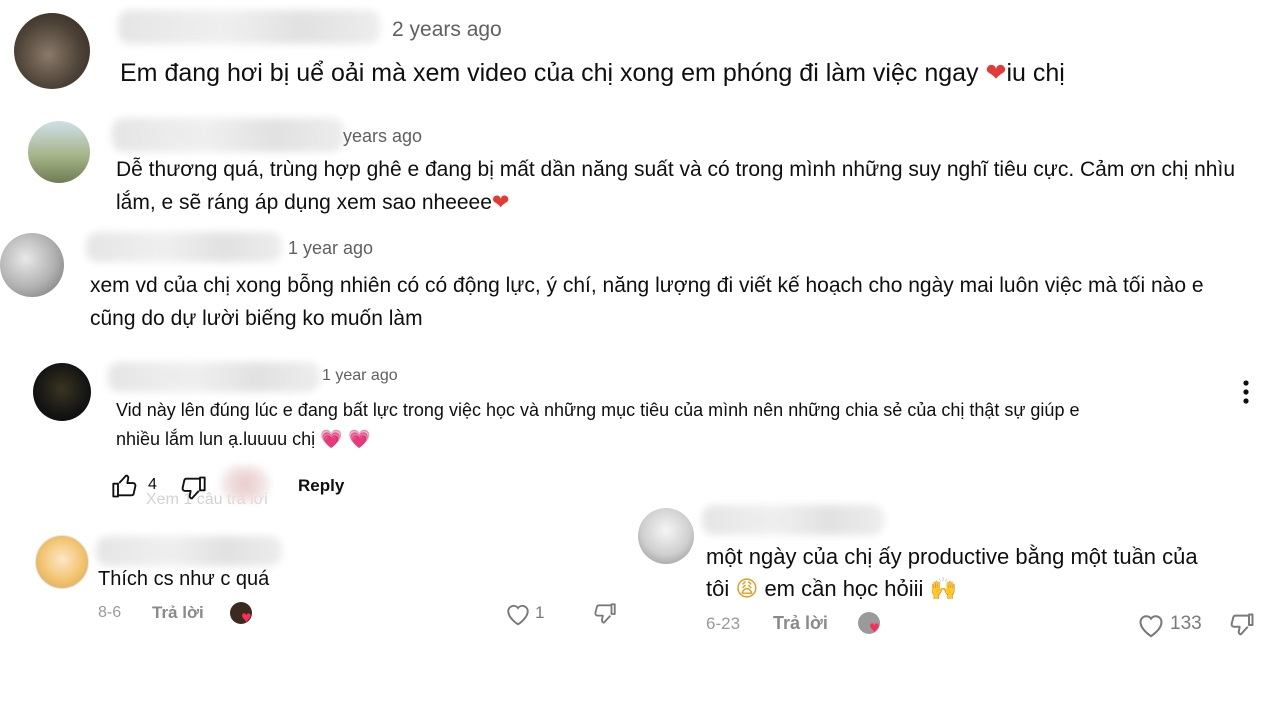  Describe the element at coordinates (110, 612) in the screenshot. I see `comment-date: 8-6` at that location.